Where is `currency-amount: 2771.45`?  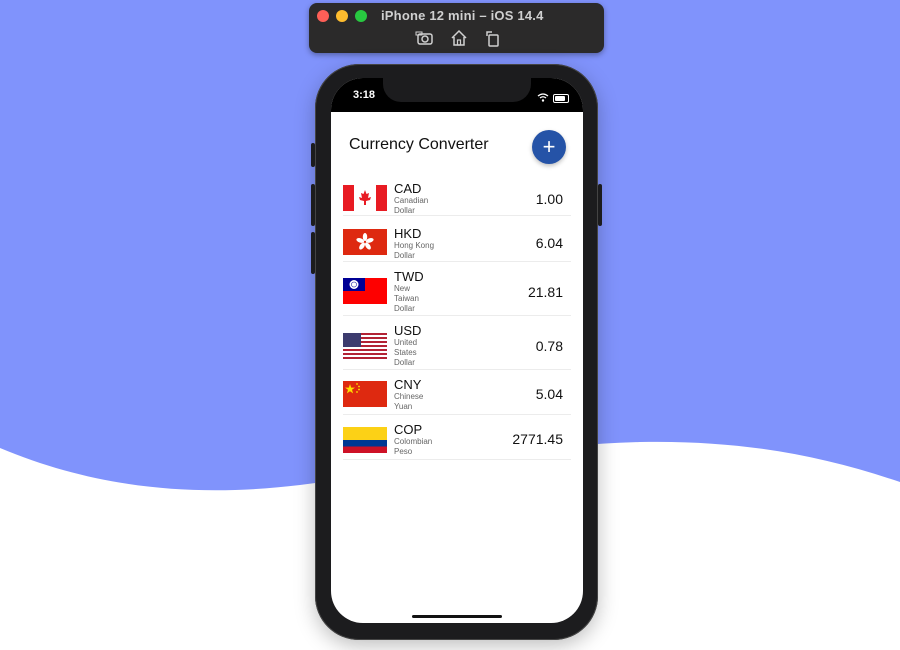
currency-amount: 2771.45 is located at coordinates (537, 439).